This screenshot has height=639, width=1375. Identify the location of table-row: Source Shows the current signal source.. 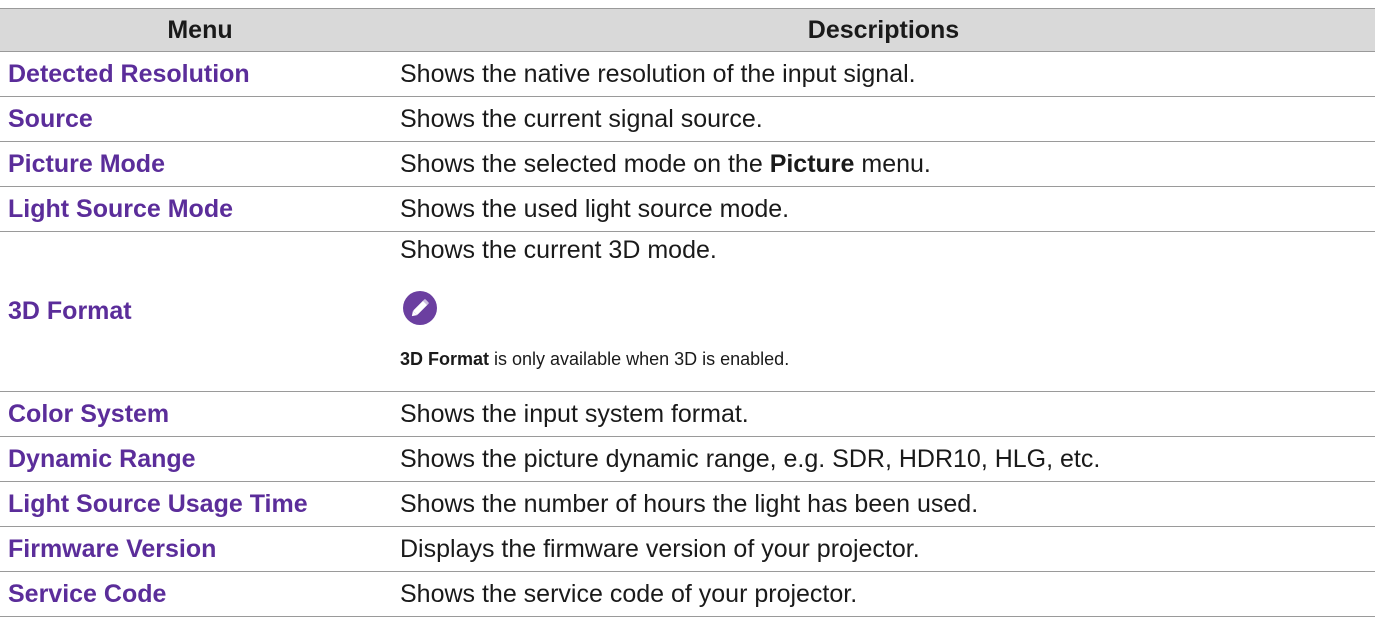
(687, 119).